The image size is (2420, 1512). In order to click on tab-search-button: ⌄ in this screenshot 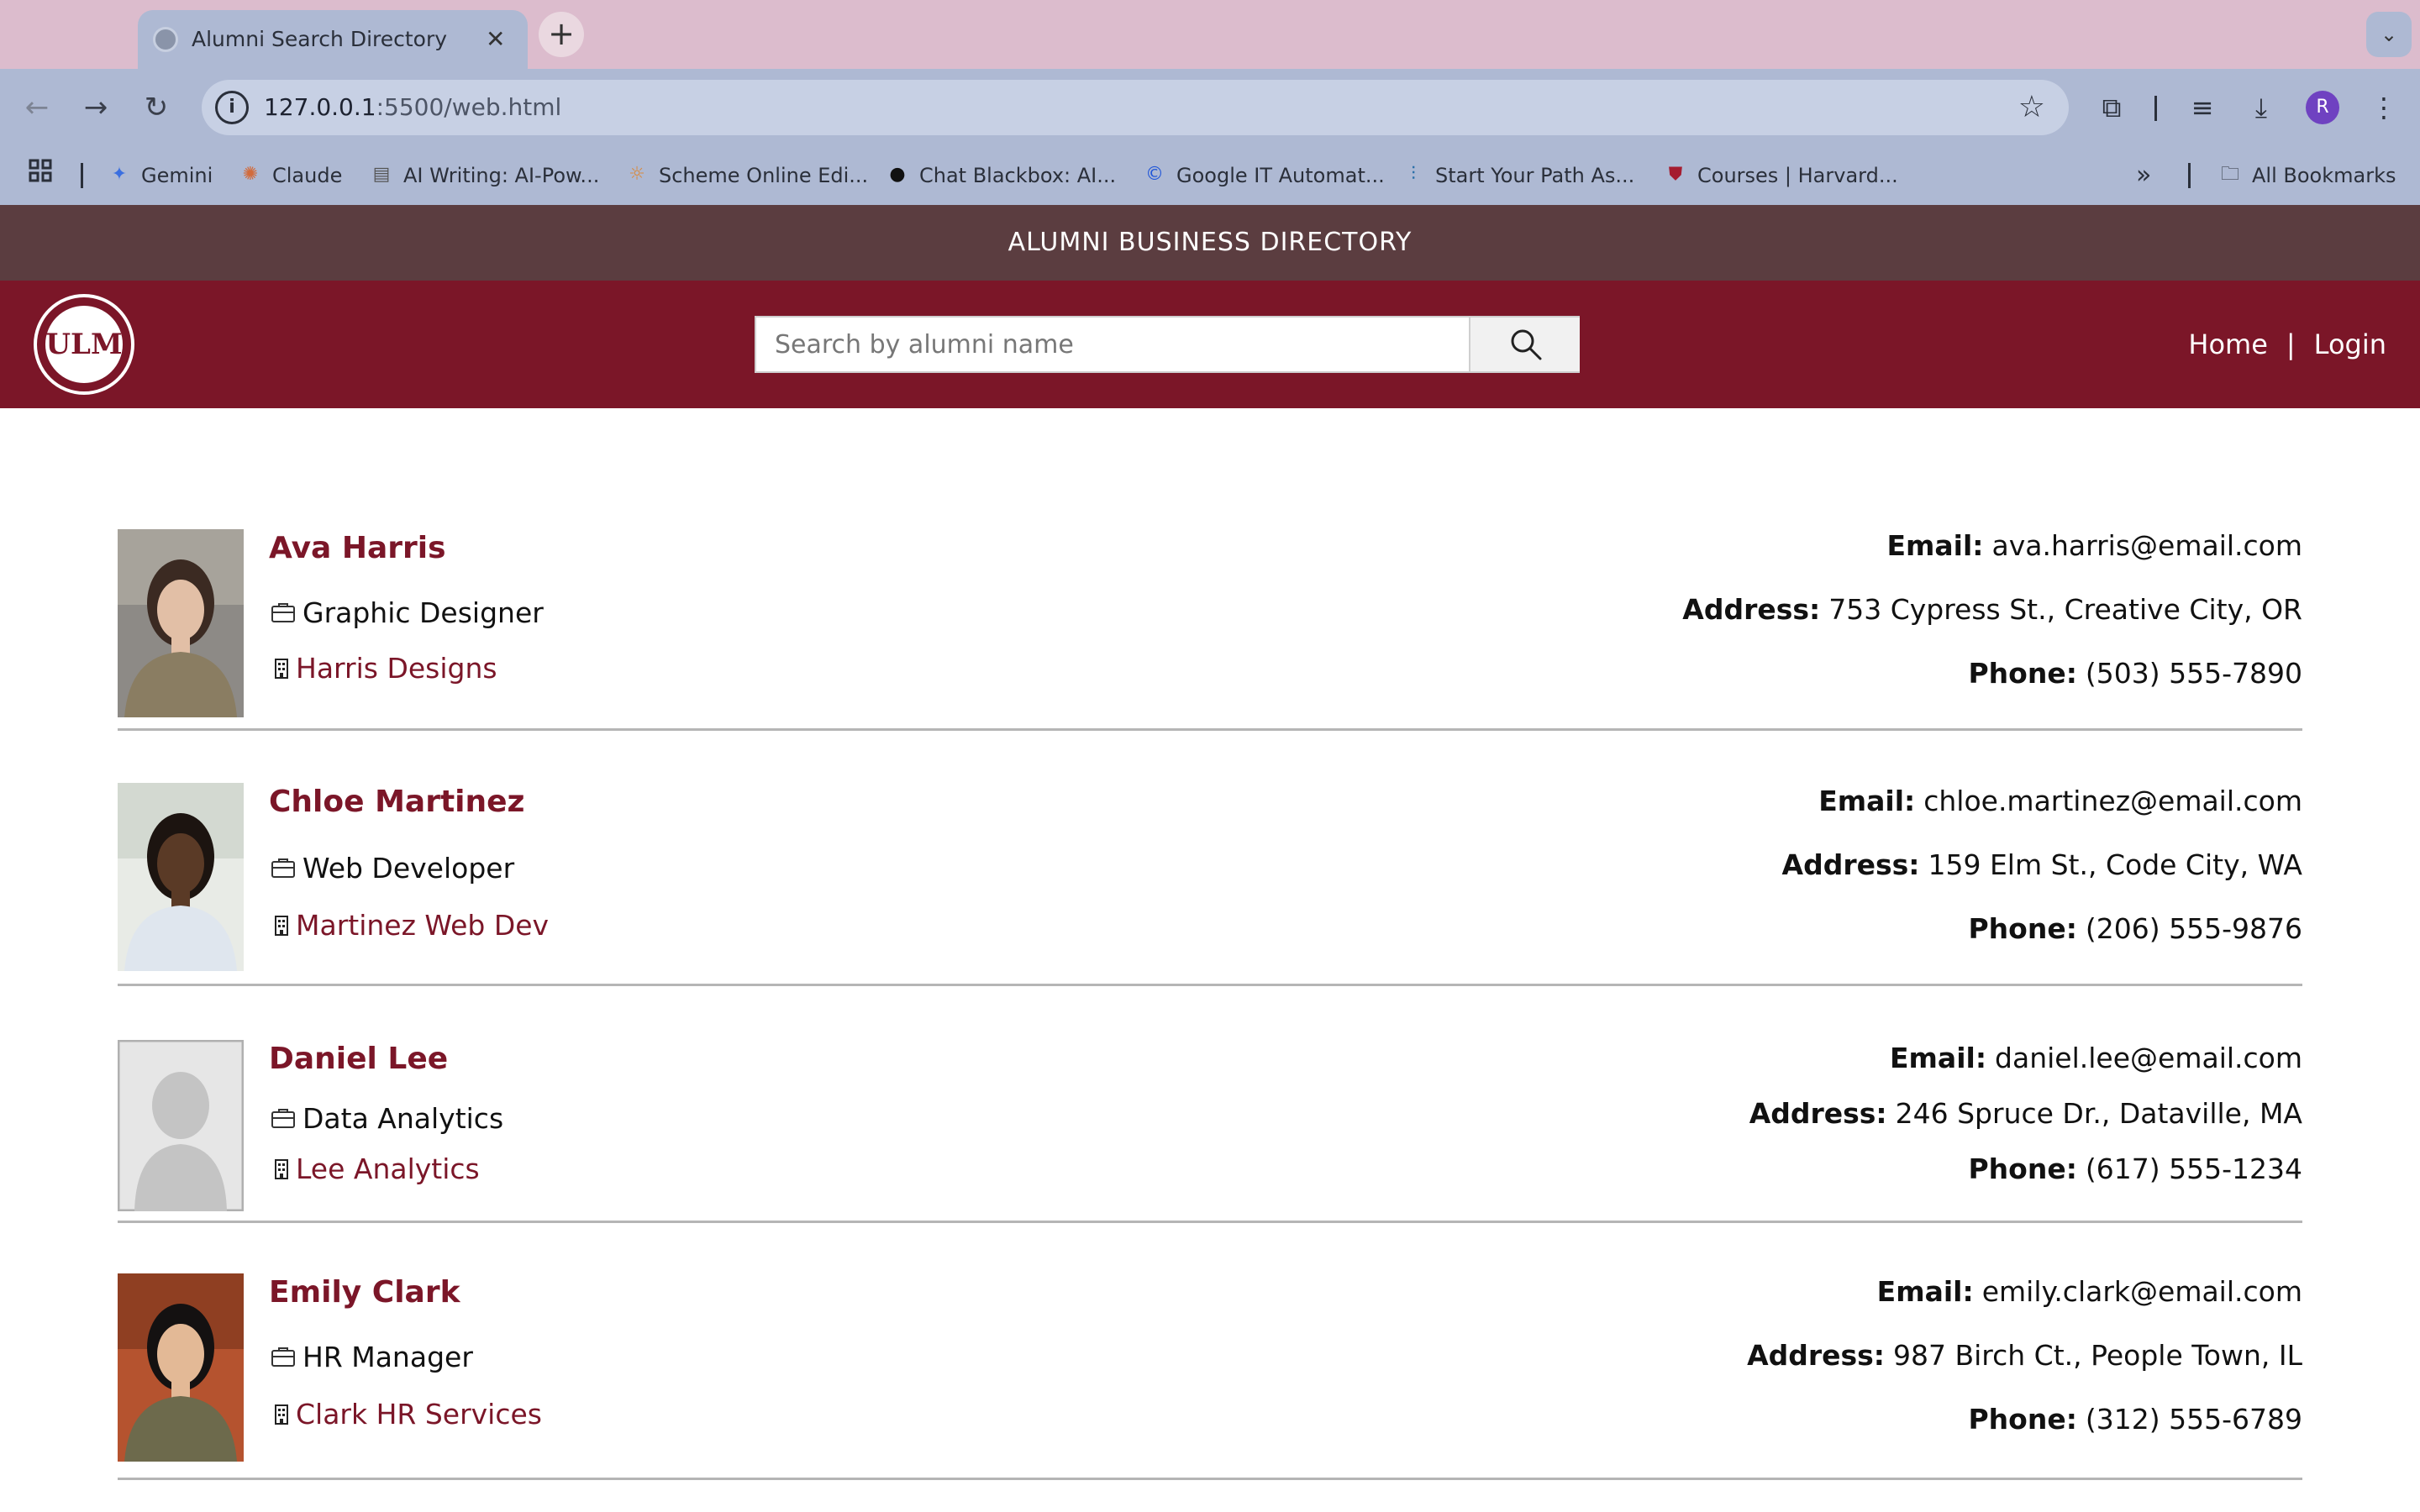, I will do `click(2389, 34)`.